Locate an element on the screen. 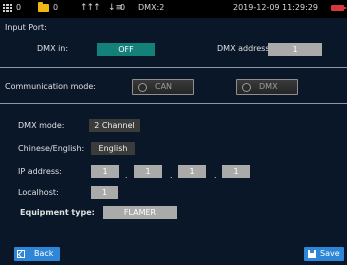  dmx-in-label: DMX in: is located at coordinates (53, 48).